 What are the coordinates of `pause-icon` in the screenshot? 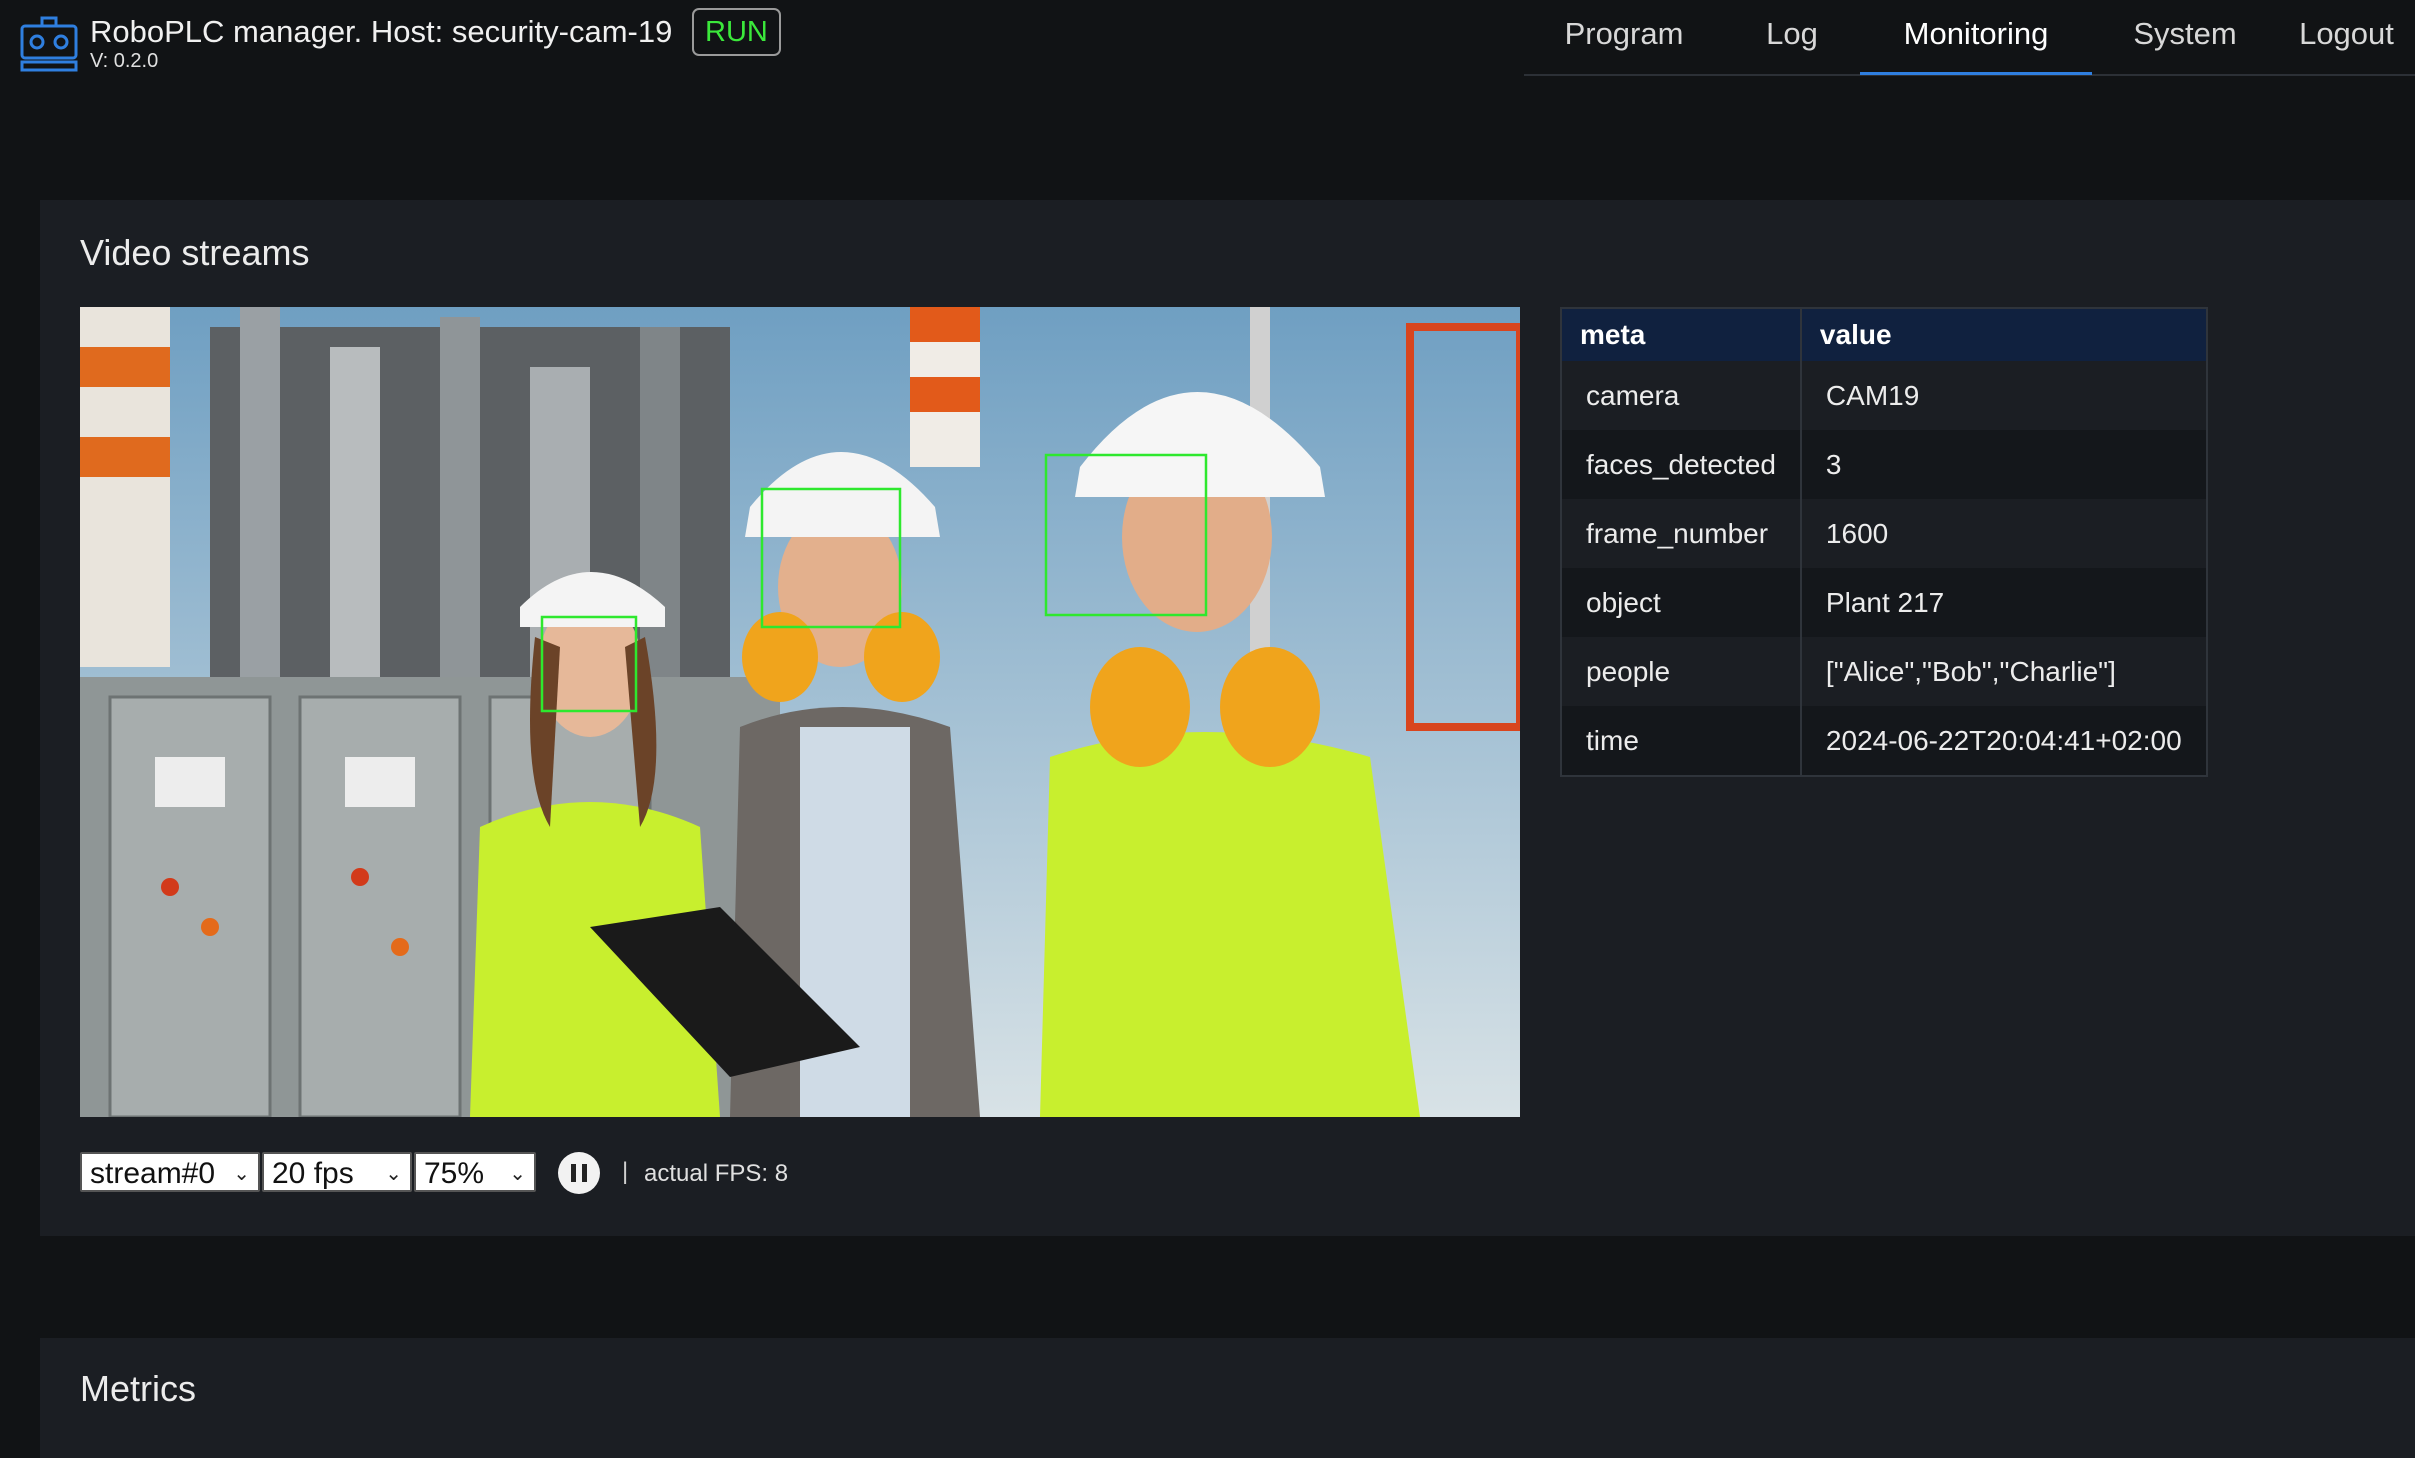 It's located at (573, 1173).